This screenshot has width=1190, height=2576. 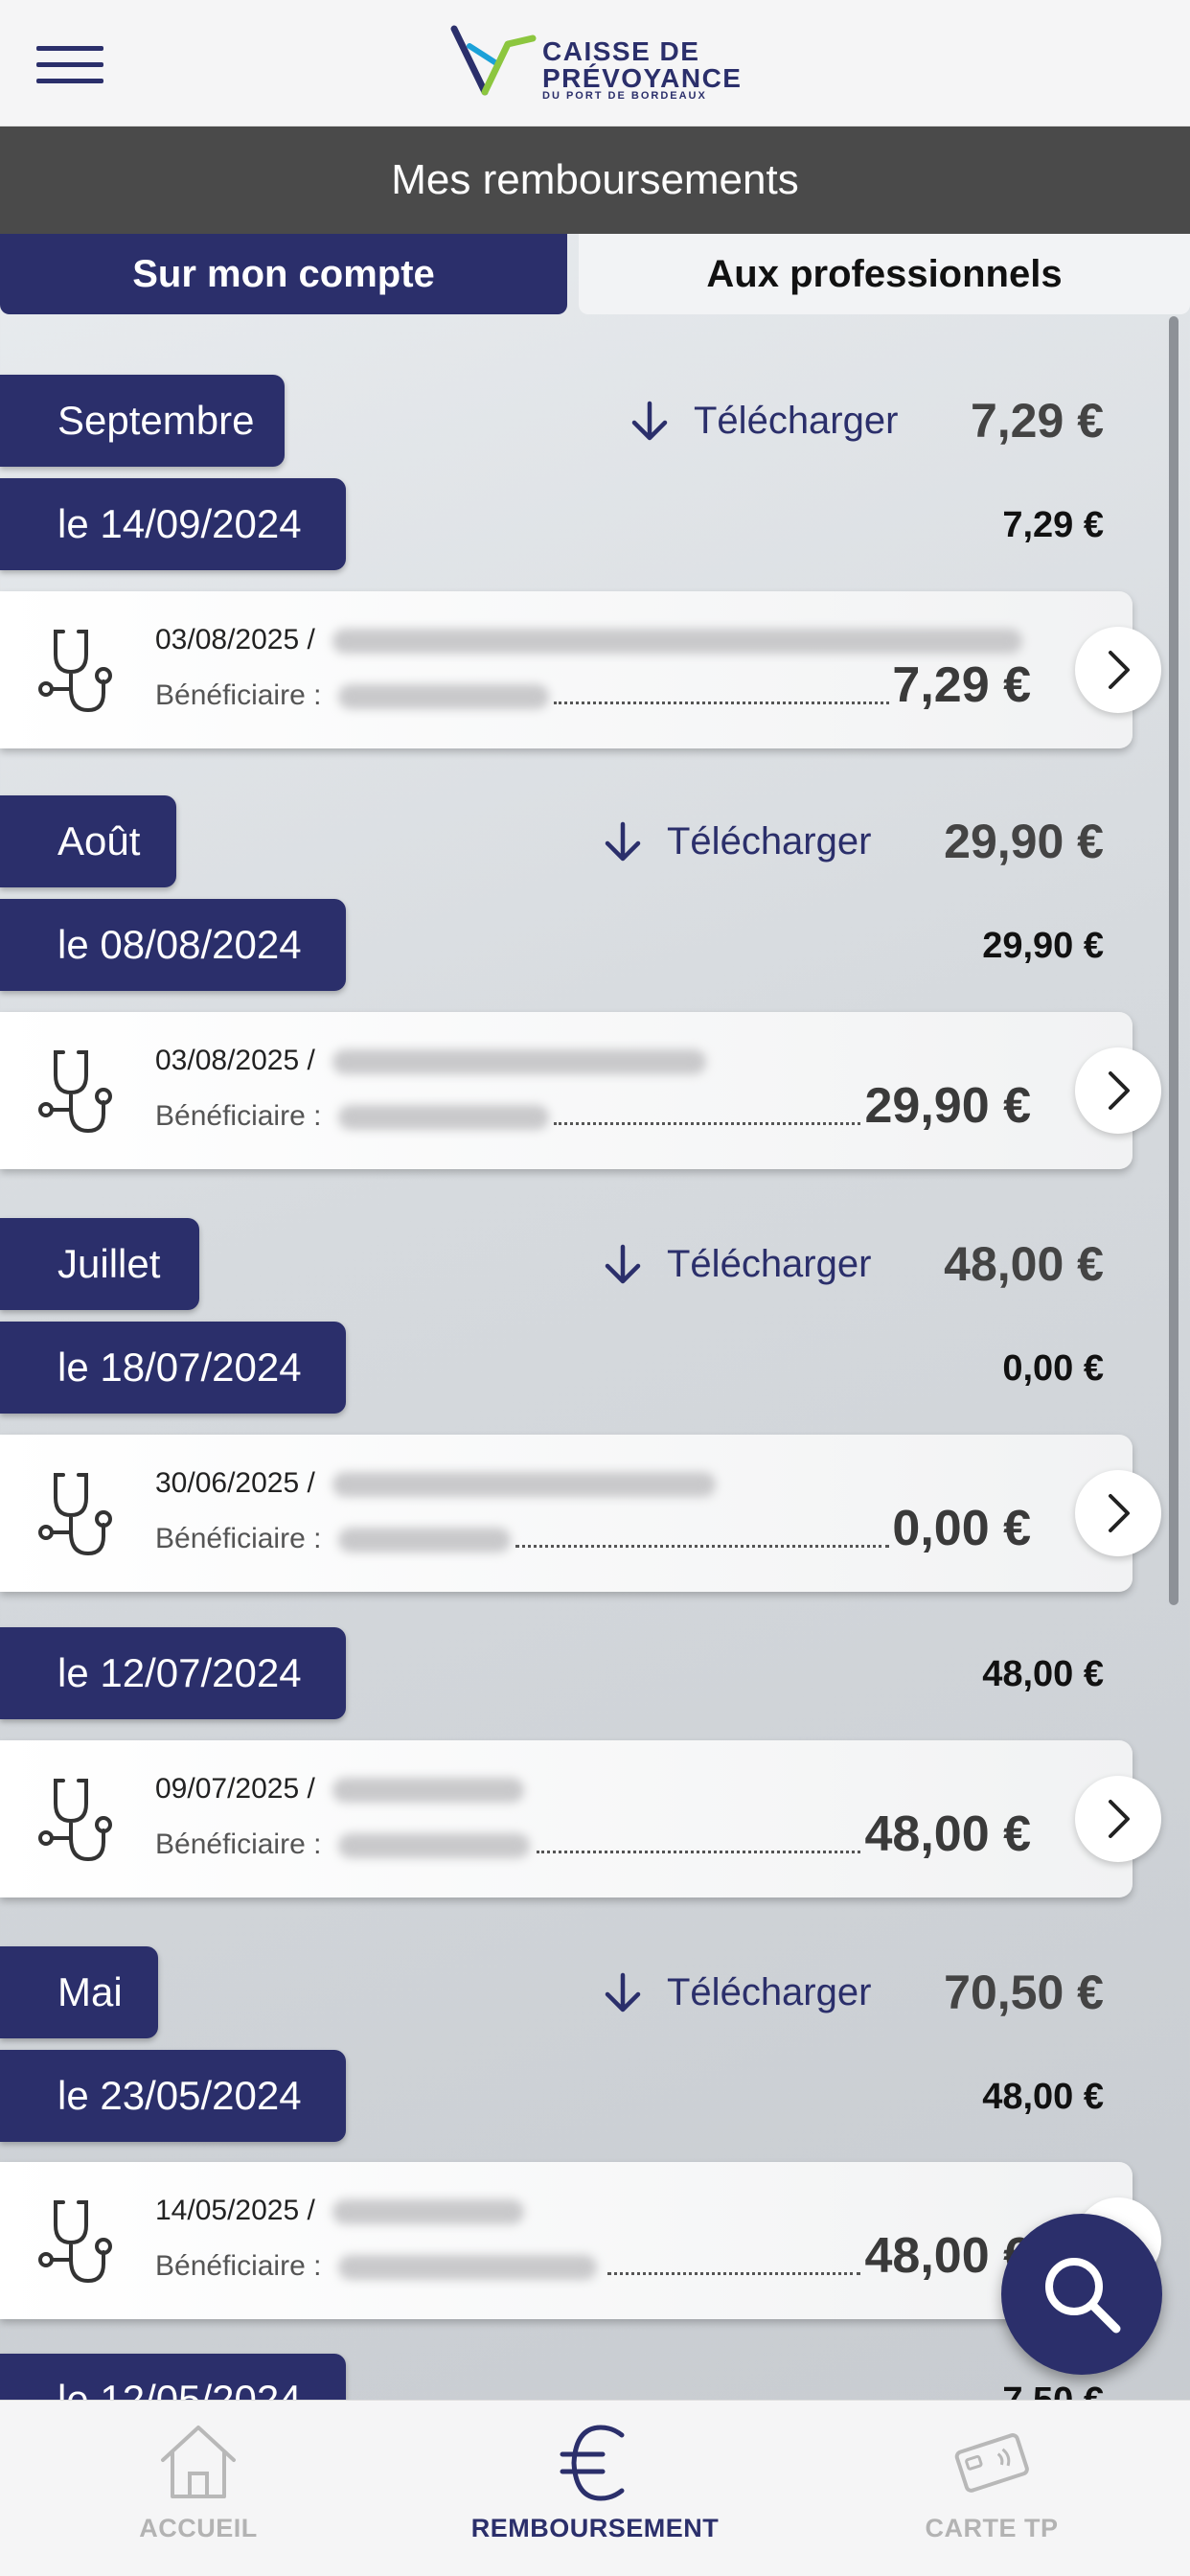 I want to click on month-label: Mai, so click(x=79, y=1992).